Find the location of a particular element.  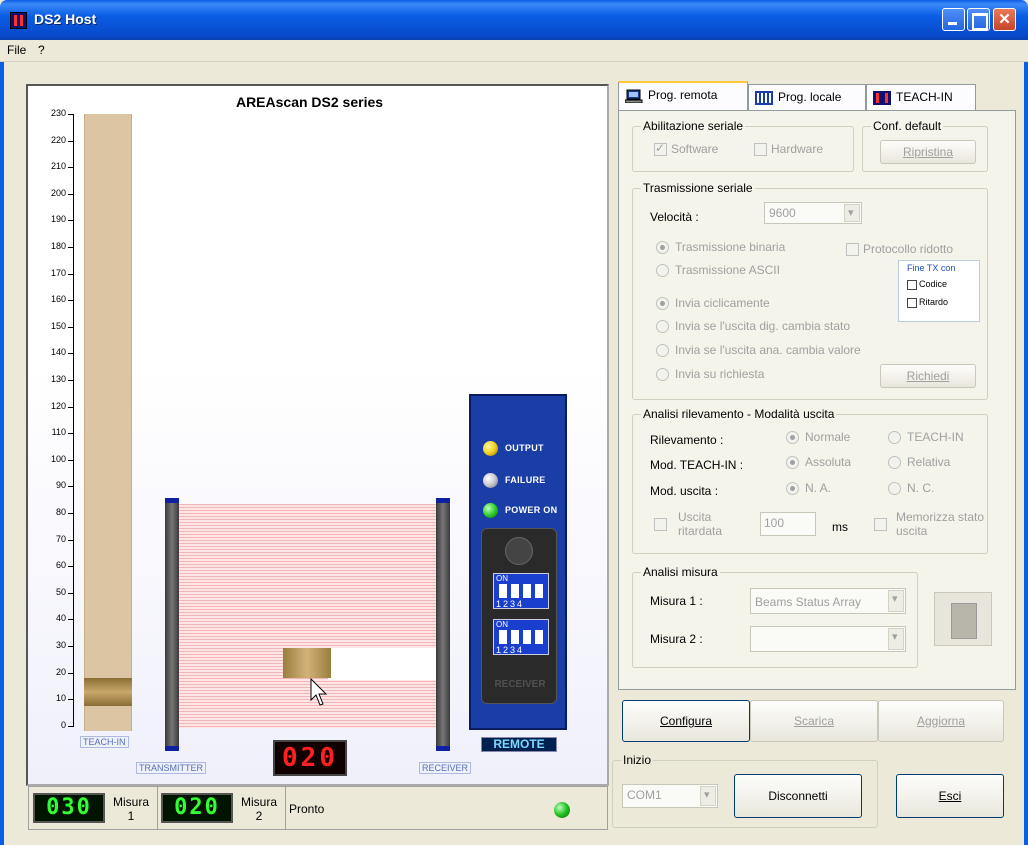

analog-change-label: Invia se l'uscita ana. cambia valore is located at coordinates (768, 350).